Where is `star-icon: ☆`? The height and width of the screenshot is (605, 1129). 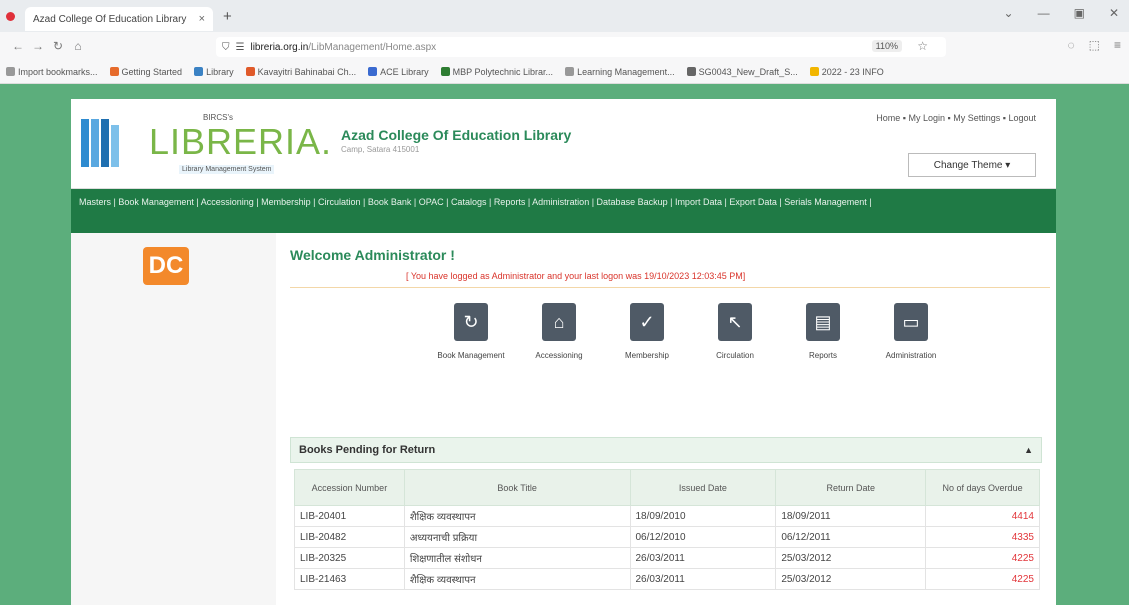 star-icon: ☆ is located at coordinates (922, 46).